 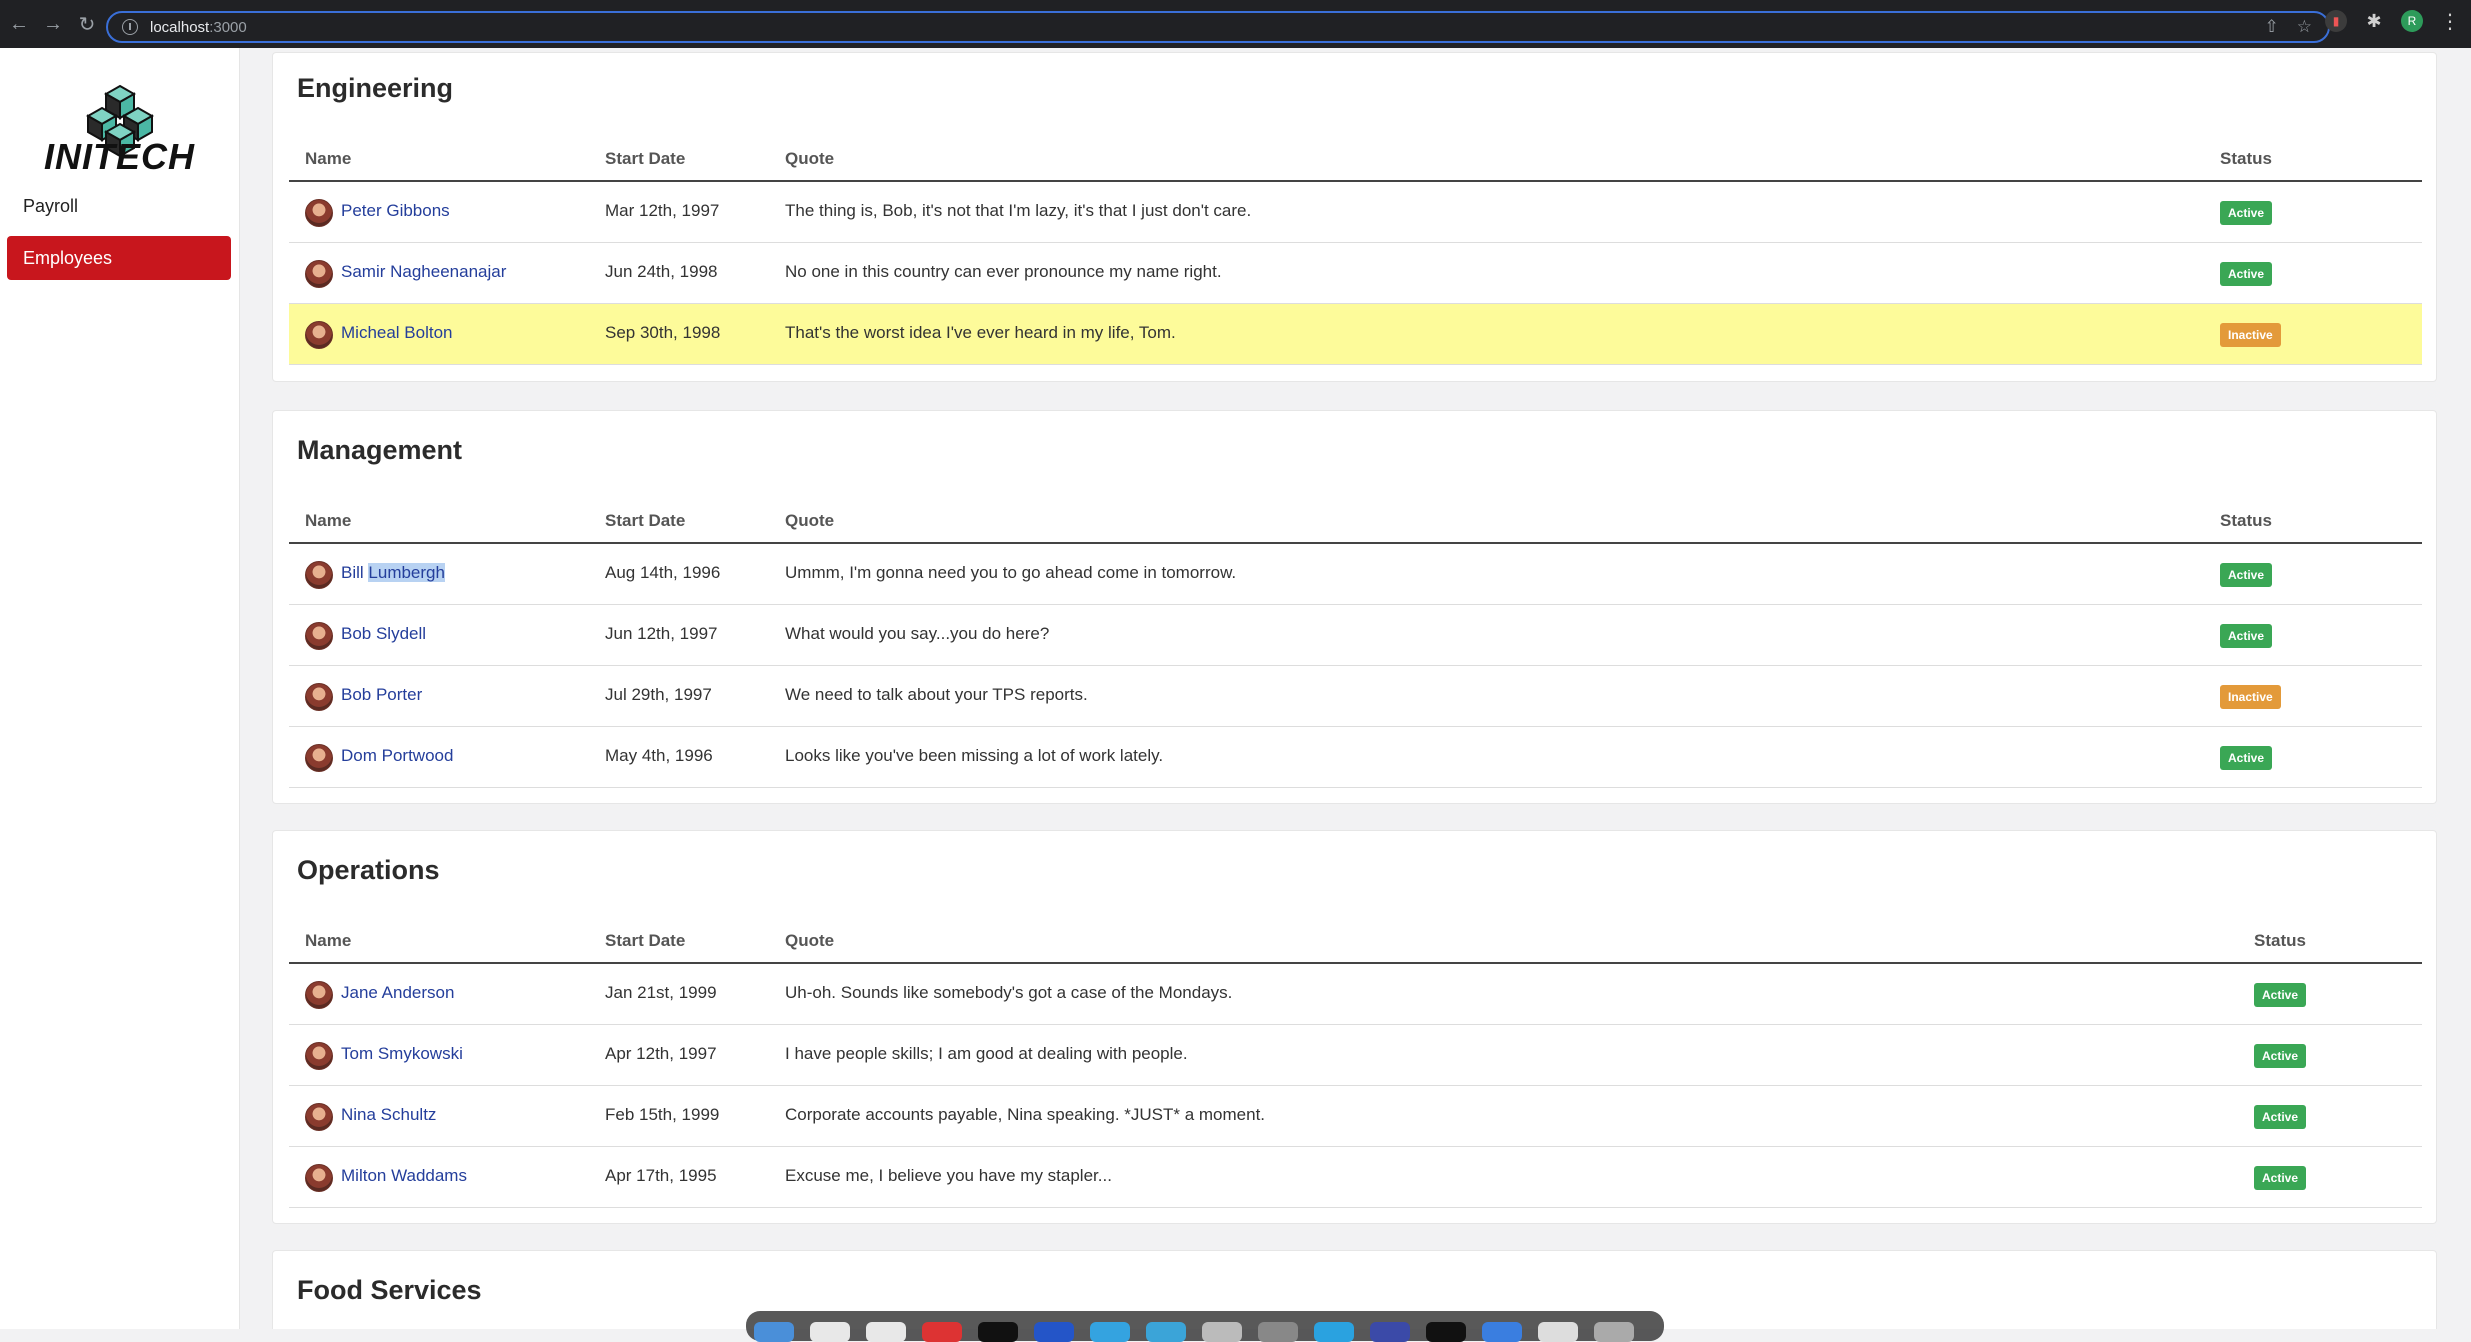 I want to click on url-host: localhost, so click(x=180, y=27).